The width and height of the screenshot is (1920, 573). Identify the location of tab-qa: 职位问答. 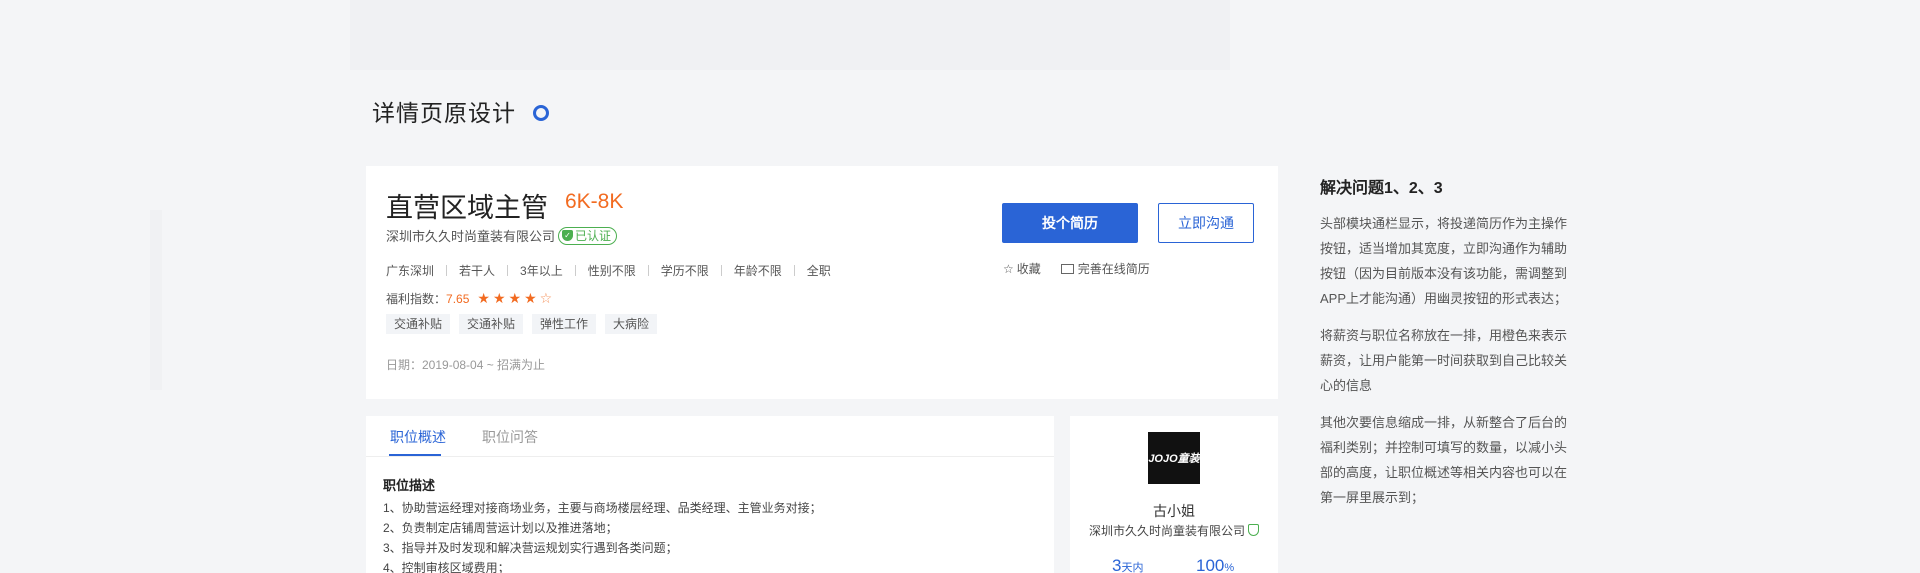
(510, 437).